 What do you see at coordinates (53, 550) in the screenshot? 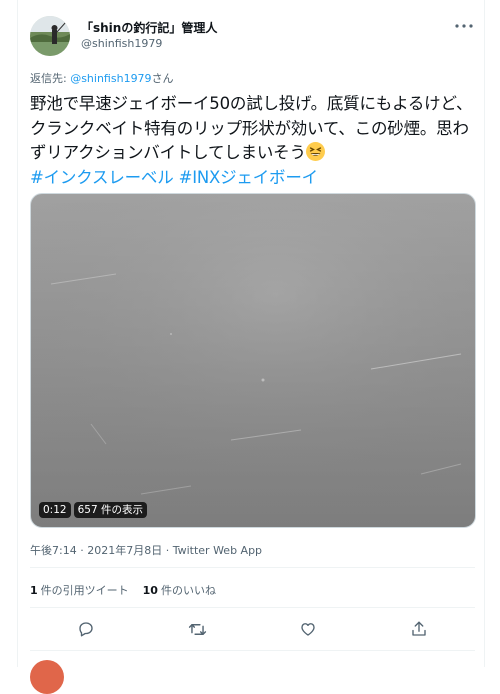
I see `tweet-time: 午後7:14` at bounding box center [53, 550].